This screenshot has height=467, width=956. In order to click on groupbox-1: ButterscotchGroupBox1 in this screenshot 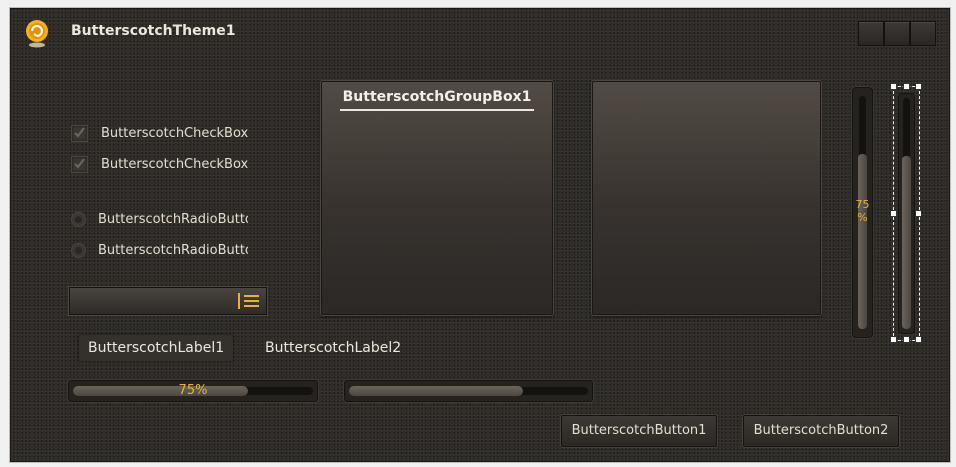, I will do `click(437, 198)`.